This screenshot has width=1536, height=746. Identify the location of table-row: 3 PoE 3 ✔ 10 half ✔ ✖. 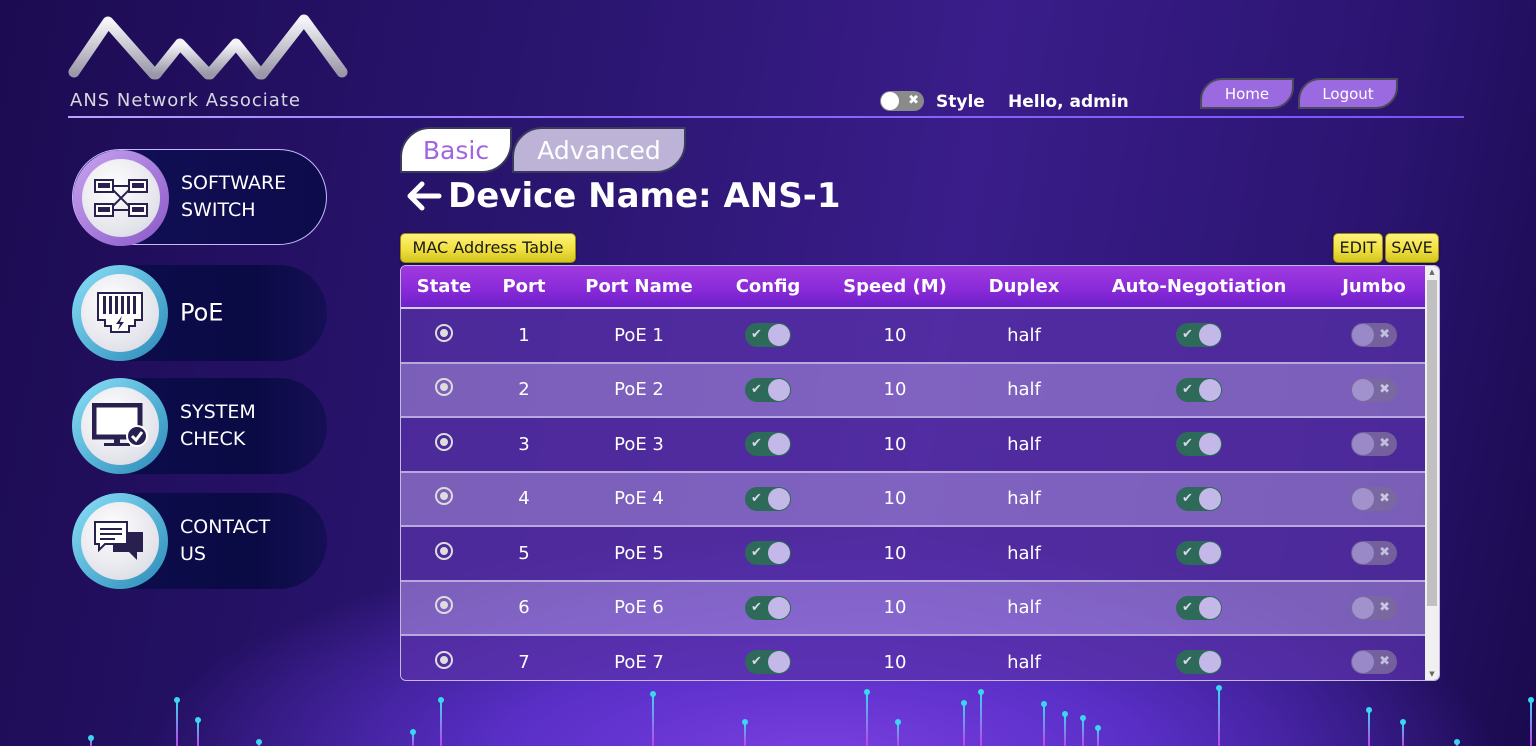
(914, 445).